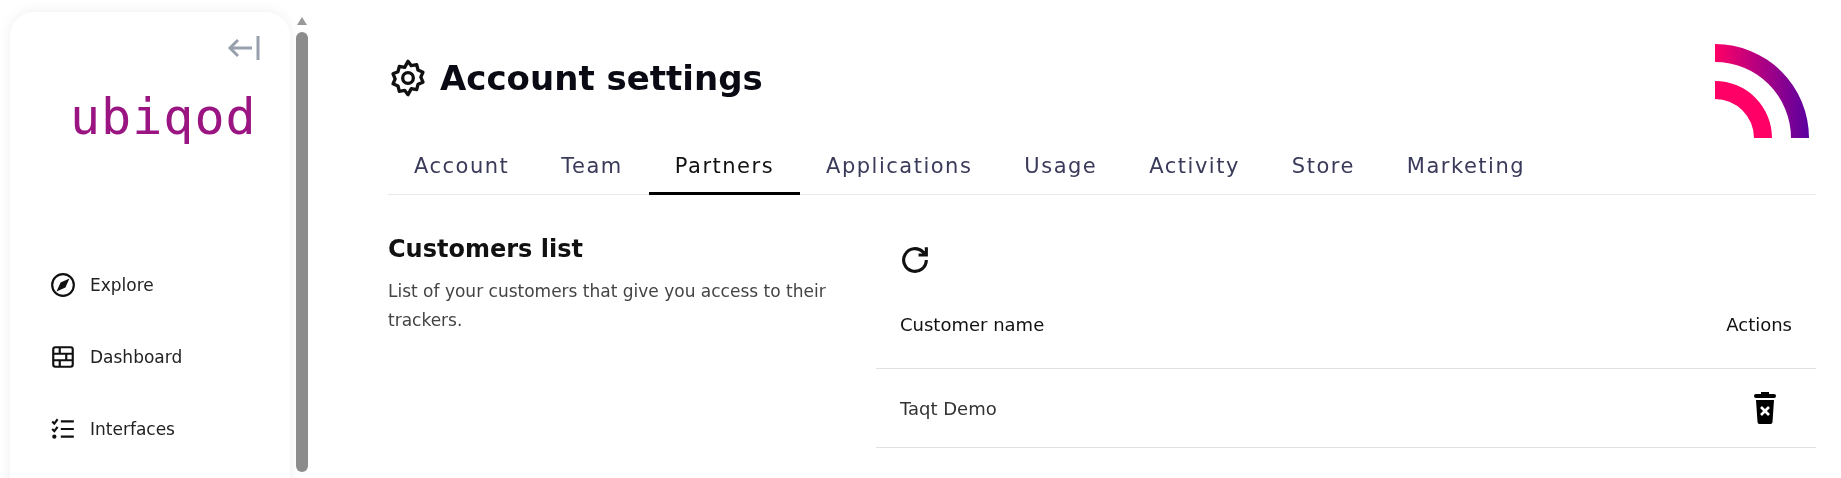 The image size is (1841, 478). What do you see at coordinates (462, 168) in the screenshot?
I see `tab: Account` at bounding box center [462, 168].